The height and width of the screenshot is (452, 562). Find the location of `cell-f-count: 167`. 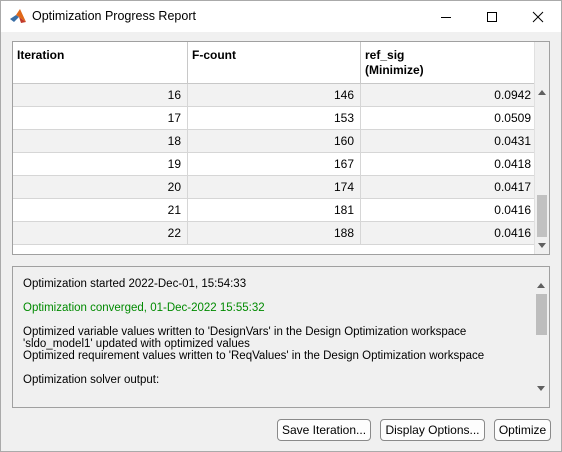

cell-f-count: 167 is located at coordinates (274, 164).